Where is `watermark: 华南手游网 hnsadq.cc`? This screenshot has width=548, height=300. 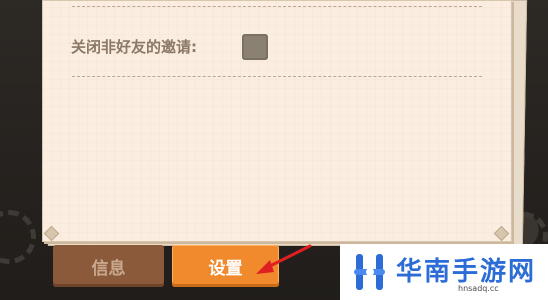
watermark: 华南手游网 hnsadq.cc is located at coordinates (444, 272).